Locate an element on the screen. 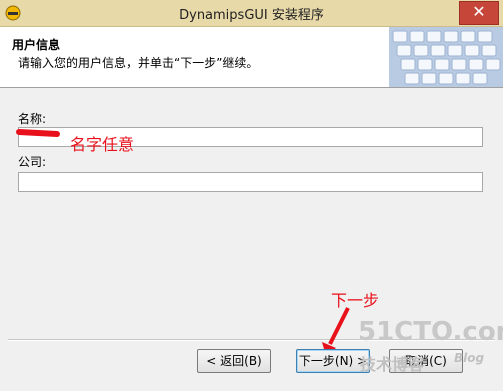 The image size is (503, 391). watermark: 51CTO.com 技术博客 Blog is located at coordinates (430, 347).